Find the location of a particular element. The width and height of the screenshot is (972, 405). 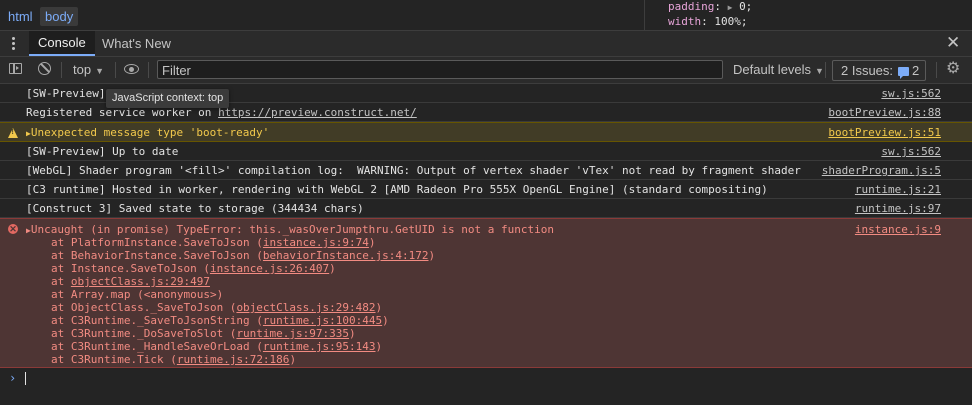

message-url-link: https://preview.construct.net/ is located at coordinates (317, 112).